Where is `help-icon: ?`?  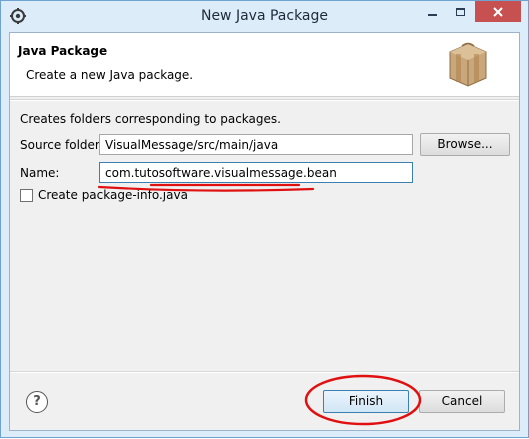 help-icon: ? is located at coordinates (37, 402).